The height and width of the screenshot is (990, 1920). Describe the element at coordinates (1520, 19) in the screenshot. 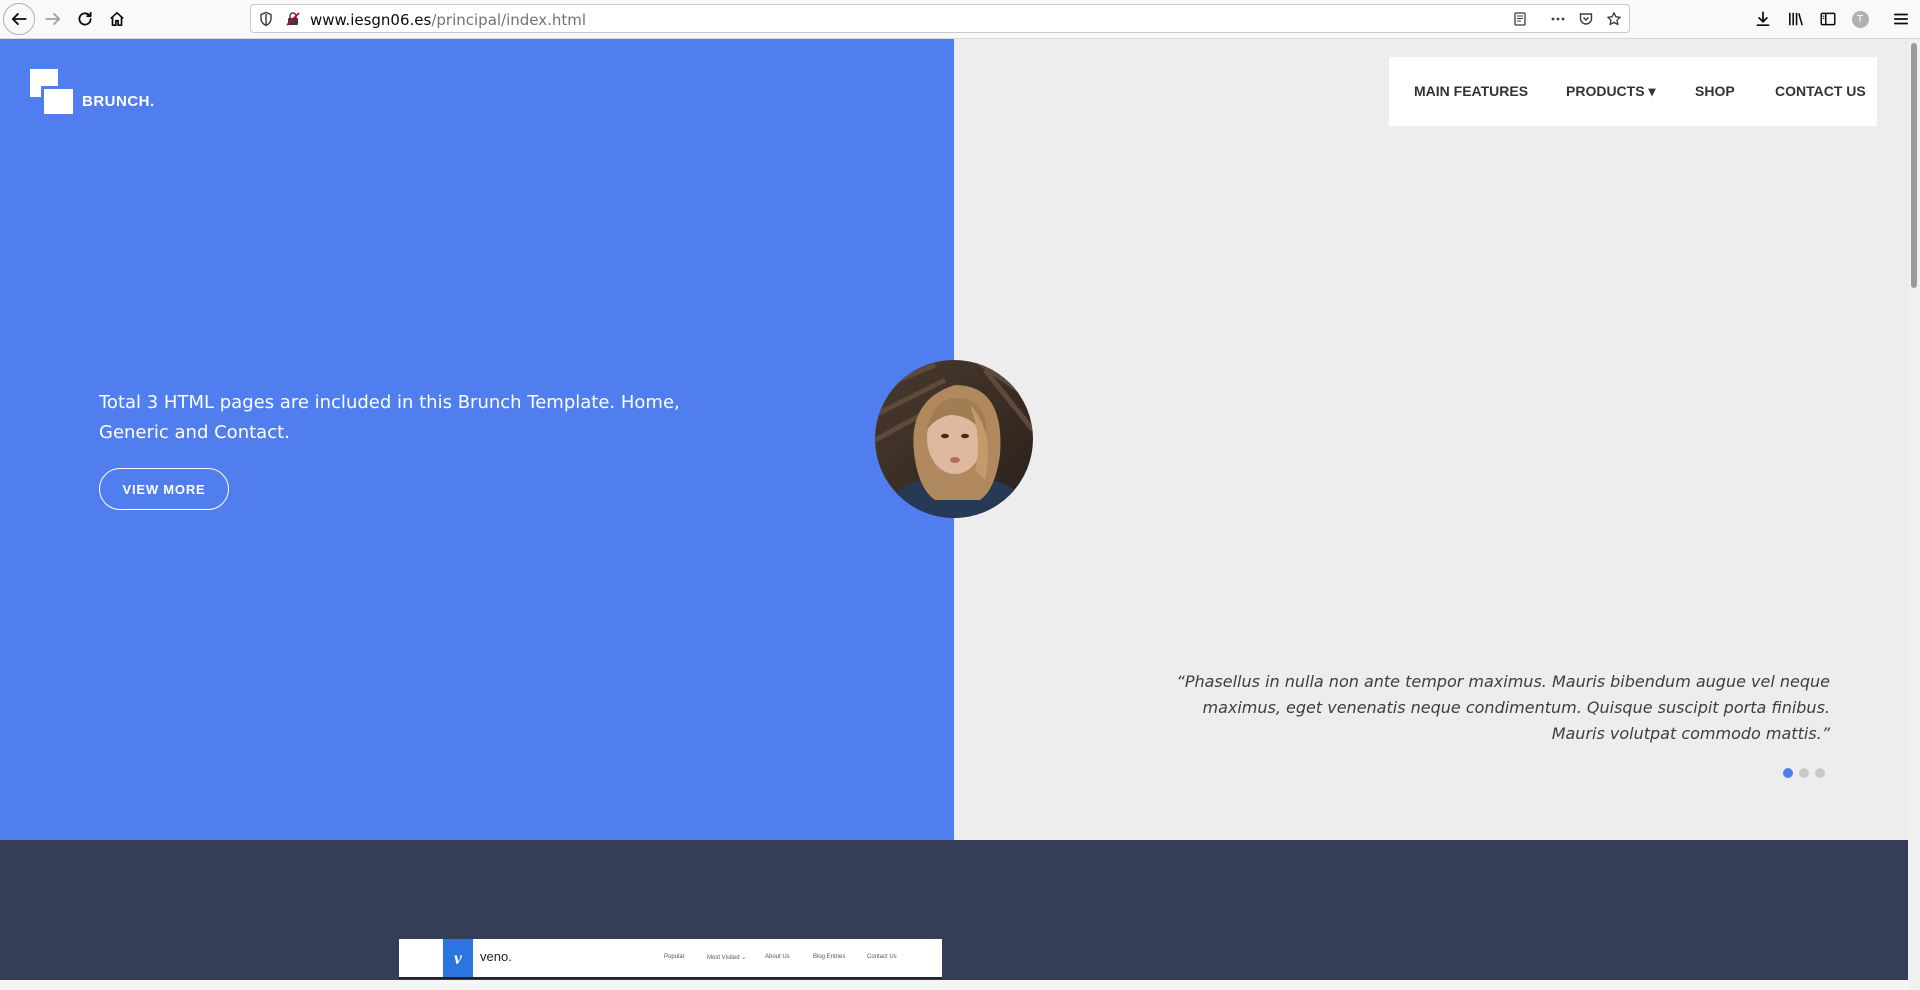

I see `reader-view-icon` at that location.